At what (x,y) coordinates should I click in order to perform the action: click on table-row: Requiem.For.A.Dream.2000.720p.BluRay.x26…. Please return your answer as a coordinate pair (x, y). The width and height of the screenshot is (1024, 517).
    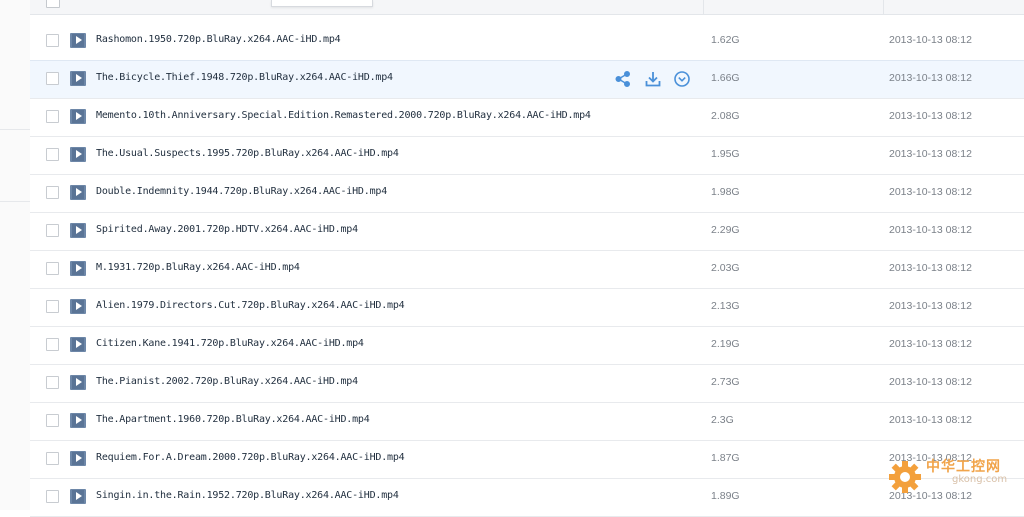
    Looking at the image, I should click on (527, 460).